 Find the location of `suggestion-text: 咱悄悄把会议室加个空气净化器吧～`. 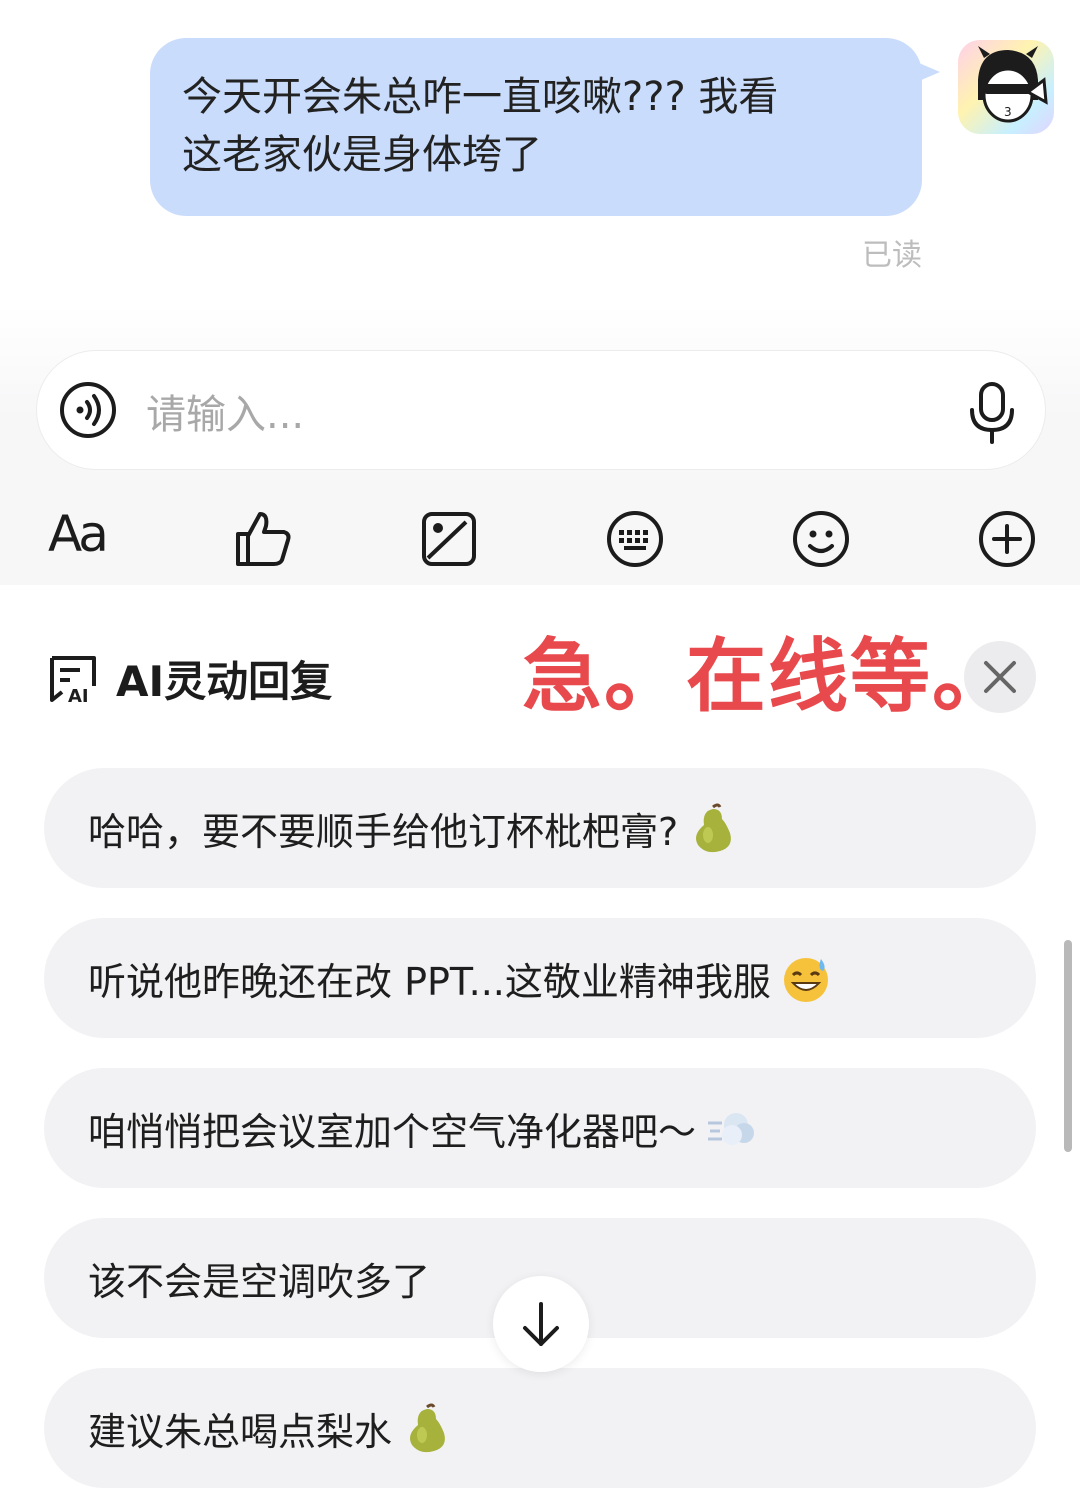

suggestion-text: 咱悄悄把会议室加个空气净化器吧～ is located at coordinates (392, 1131).